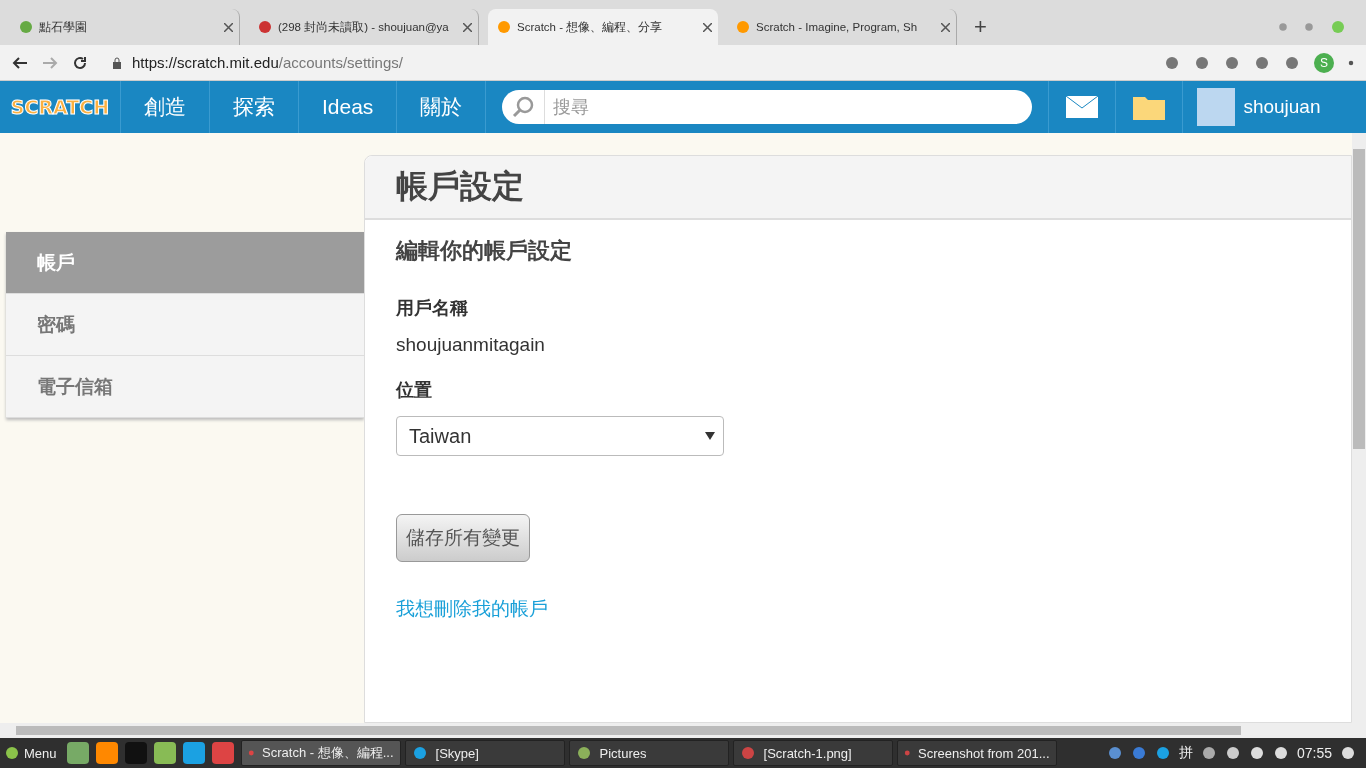 This screenshot has height=768, width=1366. Describe the element at coordinates (414, 390) in the screenshot. I see `field-label: 位置` at that location.